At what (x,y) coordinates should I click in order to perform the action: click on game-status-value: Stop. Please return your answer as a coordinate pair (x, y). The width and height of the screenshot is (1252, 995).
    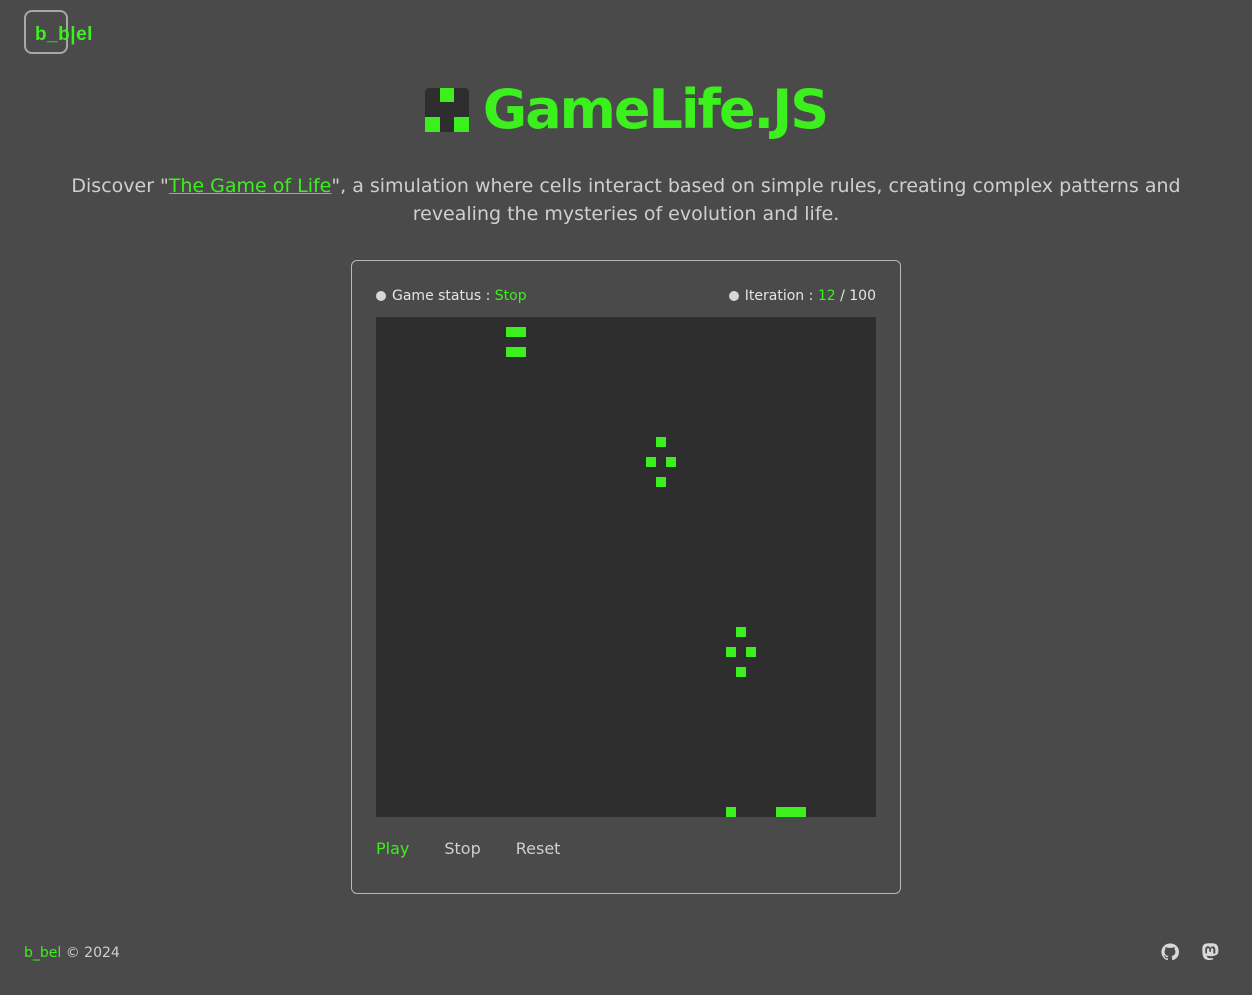
    Looking at the image, I should click on (510, 296).